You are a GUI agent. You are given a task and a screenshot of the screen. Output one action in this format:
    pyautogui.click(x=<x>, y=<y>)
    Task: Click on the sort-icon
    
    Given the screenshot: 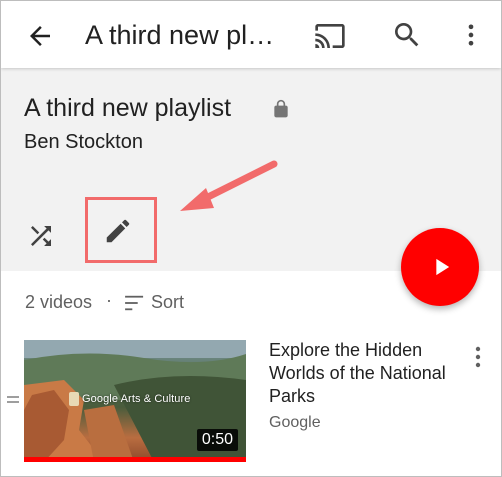 What is the action you would take?
    pyautogui.click(x=135, y=303)
    